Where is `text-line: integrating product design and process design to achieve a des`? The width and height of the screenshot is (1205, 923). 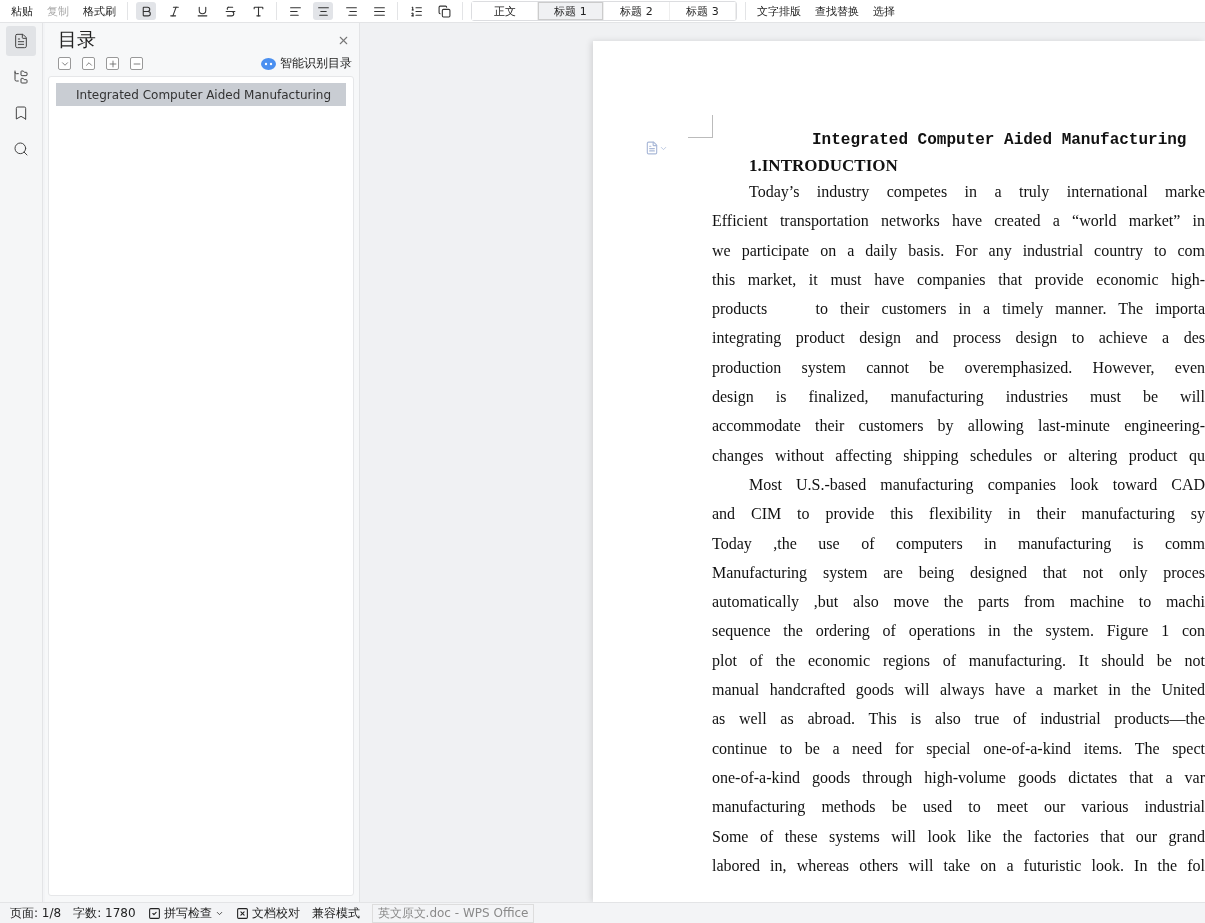
text-line: integrating product design and process design to achieve a des is located at coordinates (958, 338).